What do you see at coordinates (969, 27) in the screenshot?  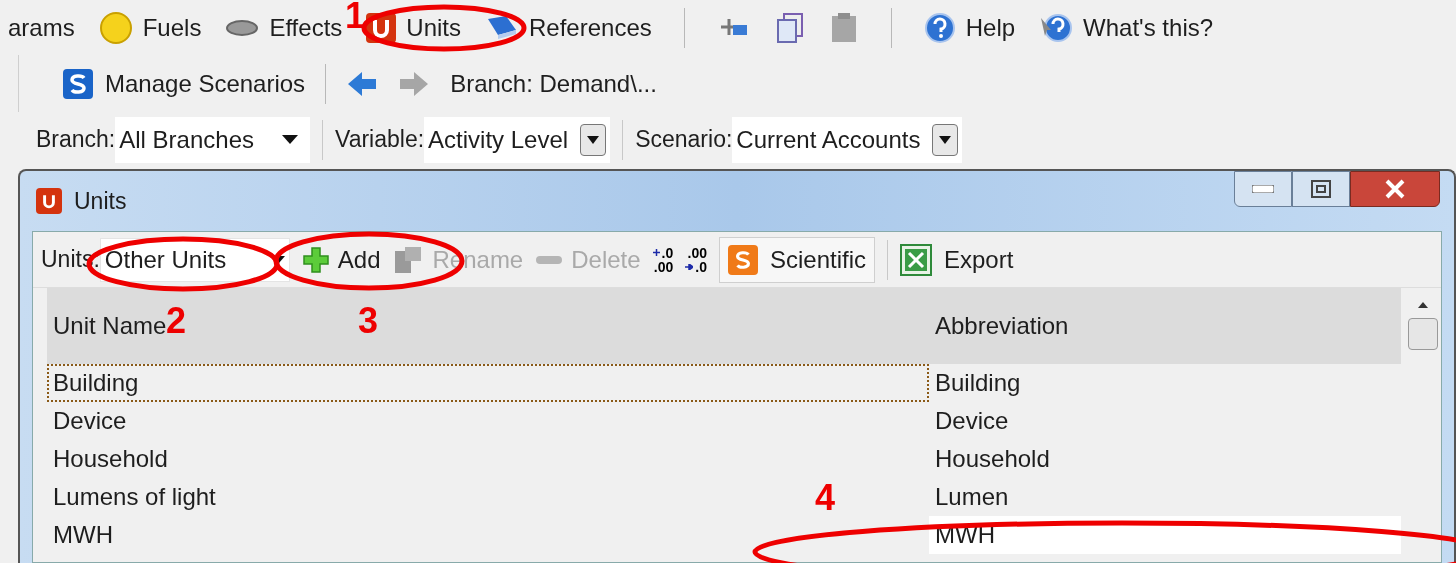 I see `toolbar-button: Help` at bounding box center [969, 27].